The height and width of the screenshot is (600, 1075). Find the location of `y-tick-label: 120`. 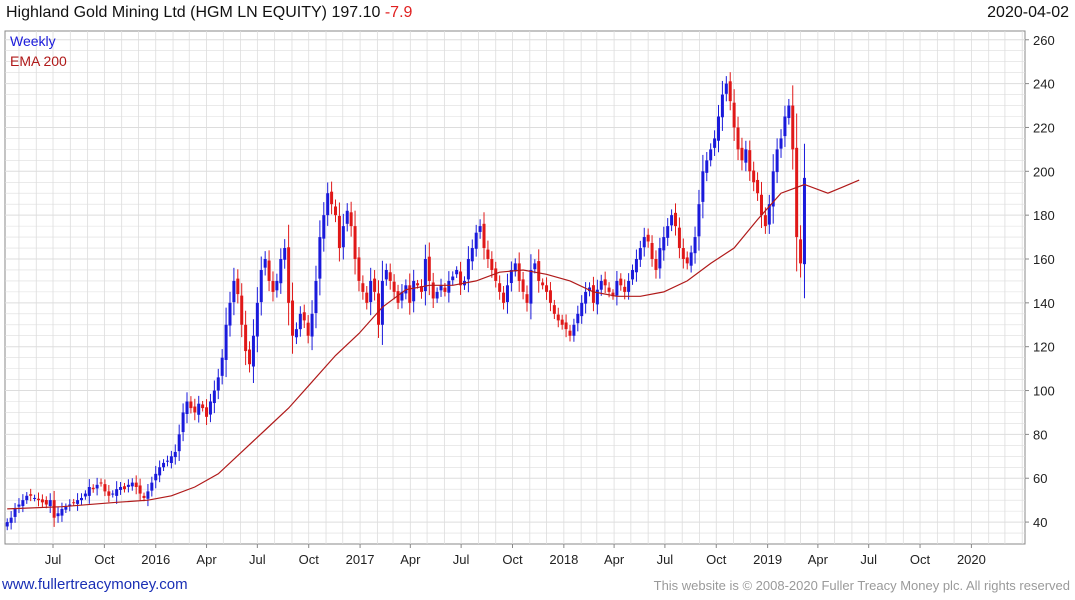

y-tick-label: 120 is located at coordinates (1044, 347).